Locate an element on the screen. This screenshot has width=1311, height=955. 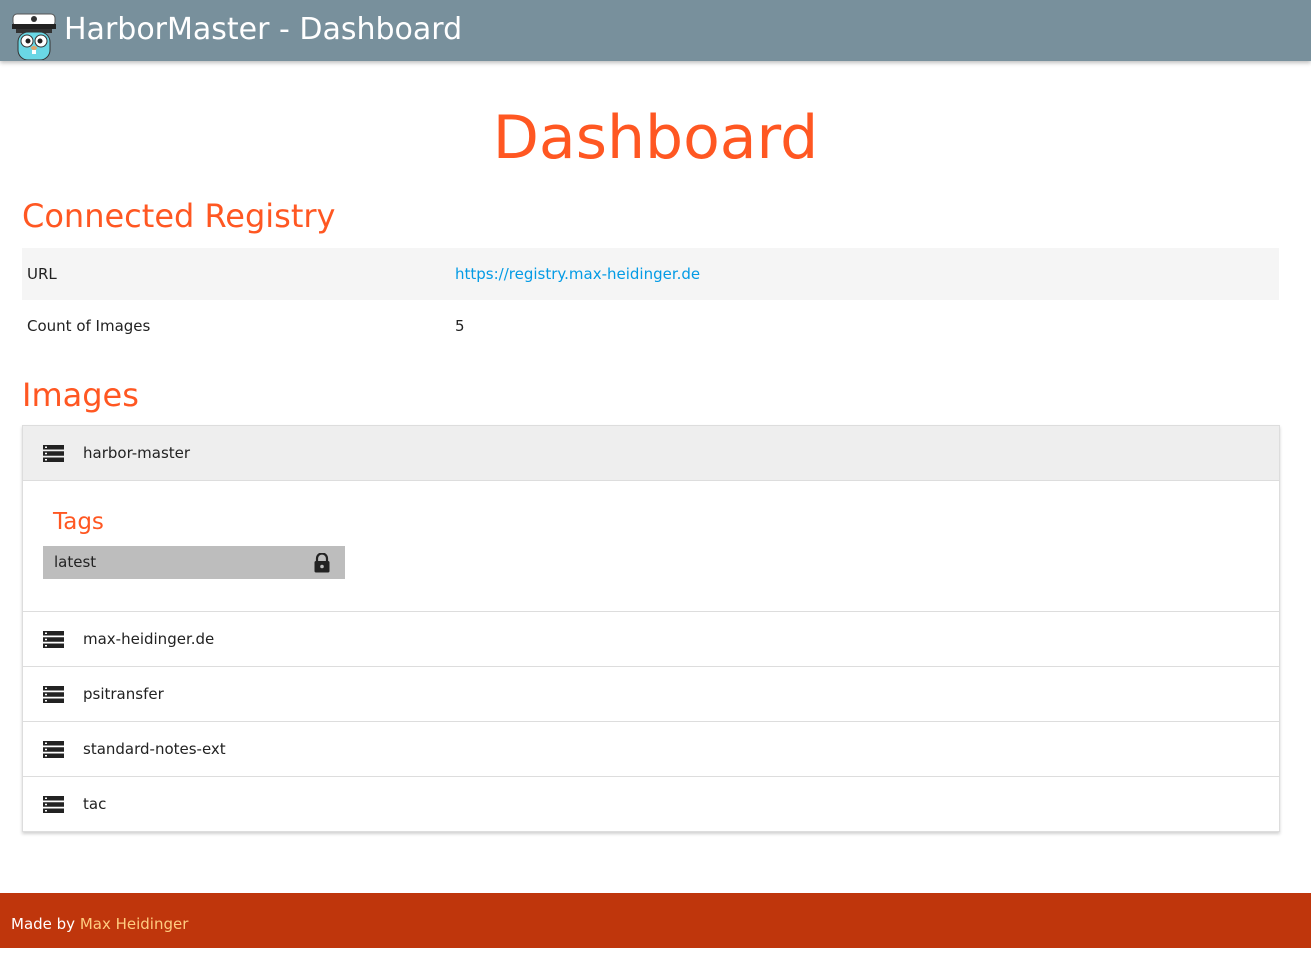
gopher-captain-logo is located at coordinates (34, 33).